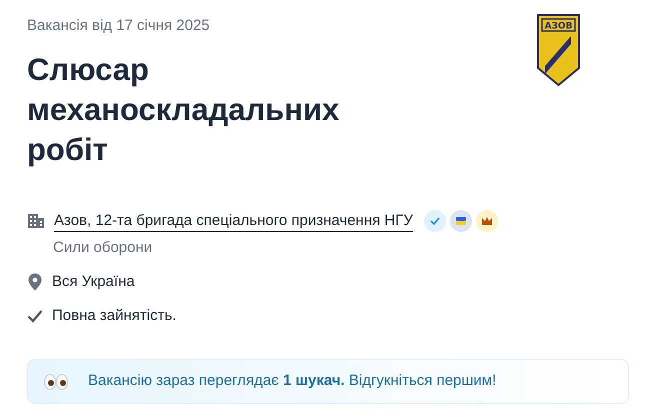  Describe the element at coordinates (56, 382) in the screenshot. I see `eyes-icon` at that location.